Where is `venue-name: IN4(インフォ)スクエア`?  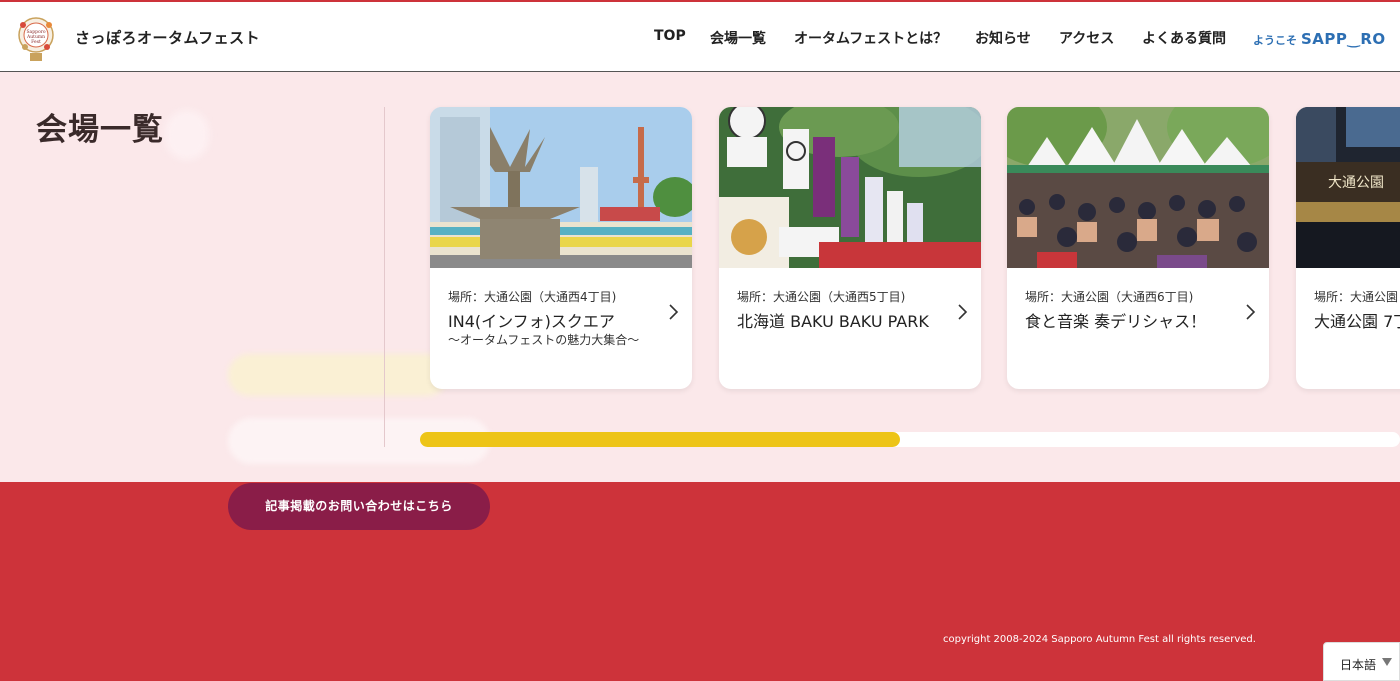
venue-name: IN4(インフォ)スクエア is located at coordinates (531, 321).